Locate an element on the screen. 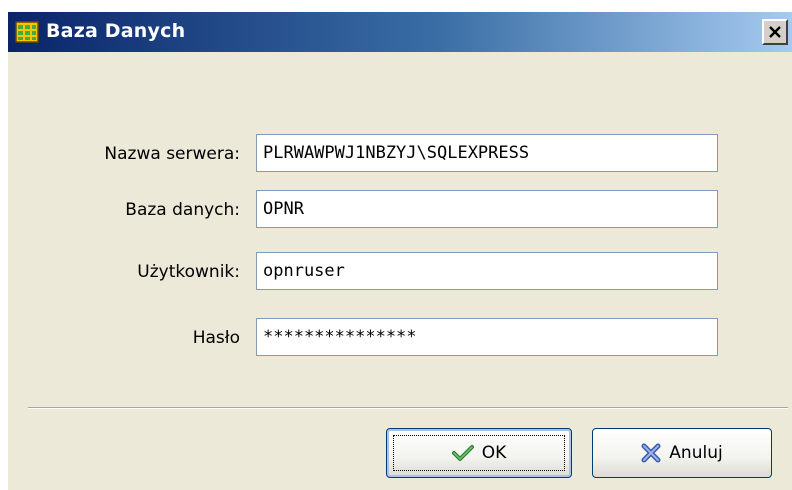 The height and width of the screenshot is (490, 792). database-field is located at coordinates (487, 209).